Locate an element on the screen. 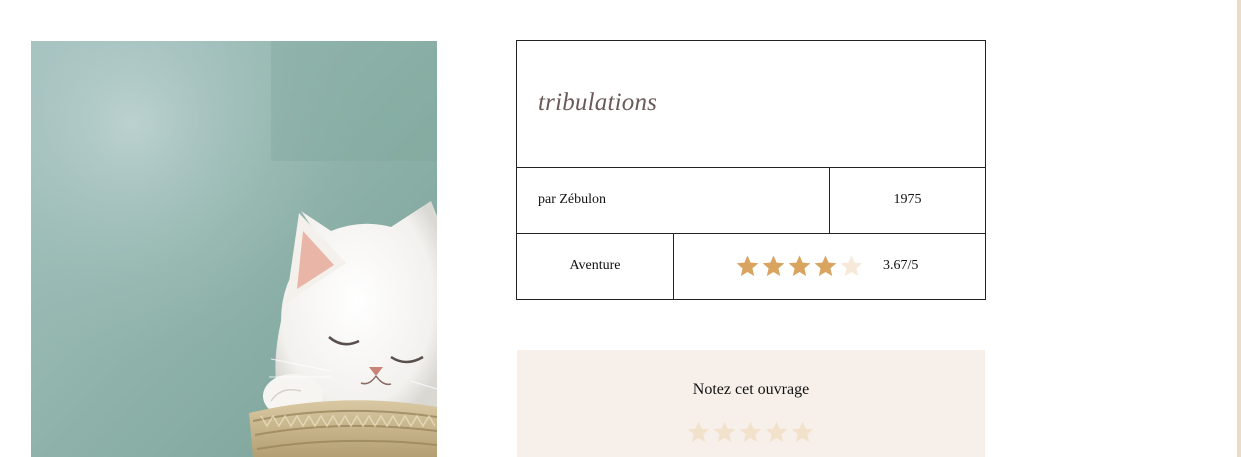 The image size is (1241, 457). rate-star-1-icon is located at coordinates (698, 432).